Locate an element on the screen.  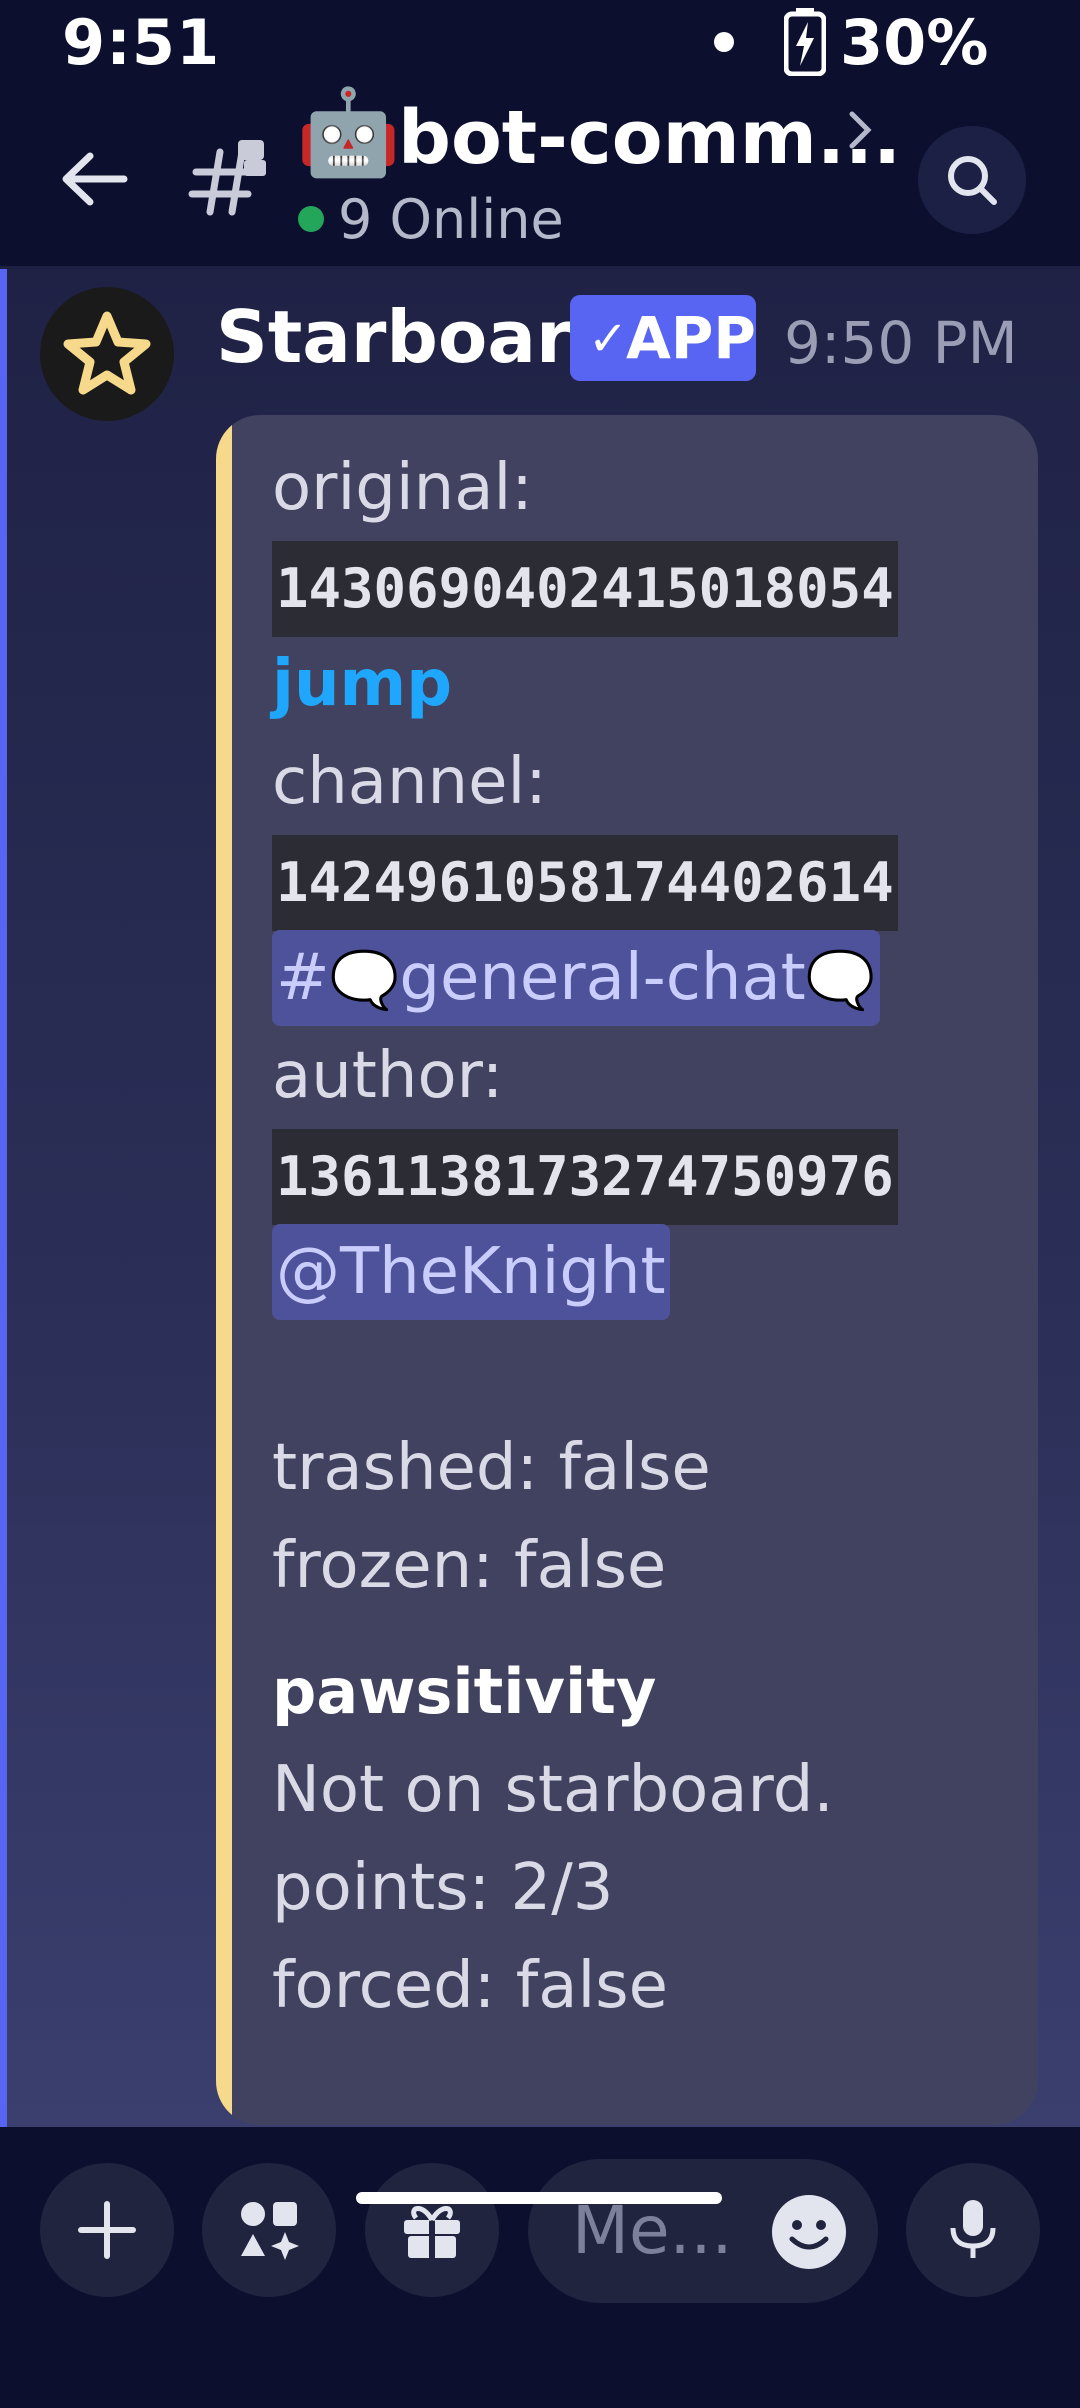
channel-label: channel: is located at coordinates (409, 782).